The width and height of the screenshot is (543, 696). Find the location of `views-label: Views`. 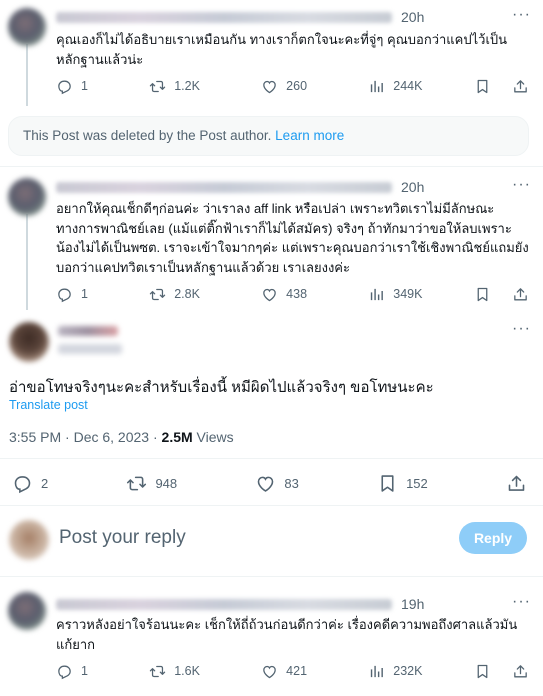

views-label: Views is located at coordinates (213, 437).